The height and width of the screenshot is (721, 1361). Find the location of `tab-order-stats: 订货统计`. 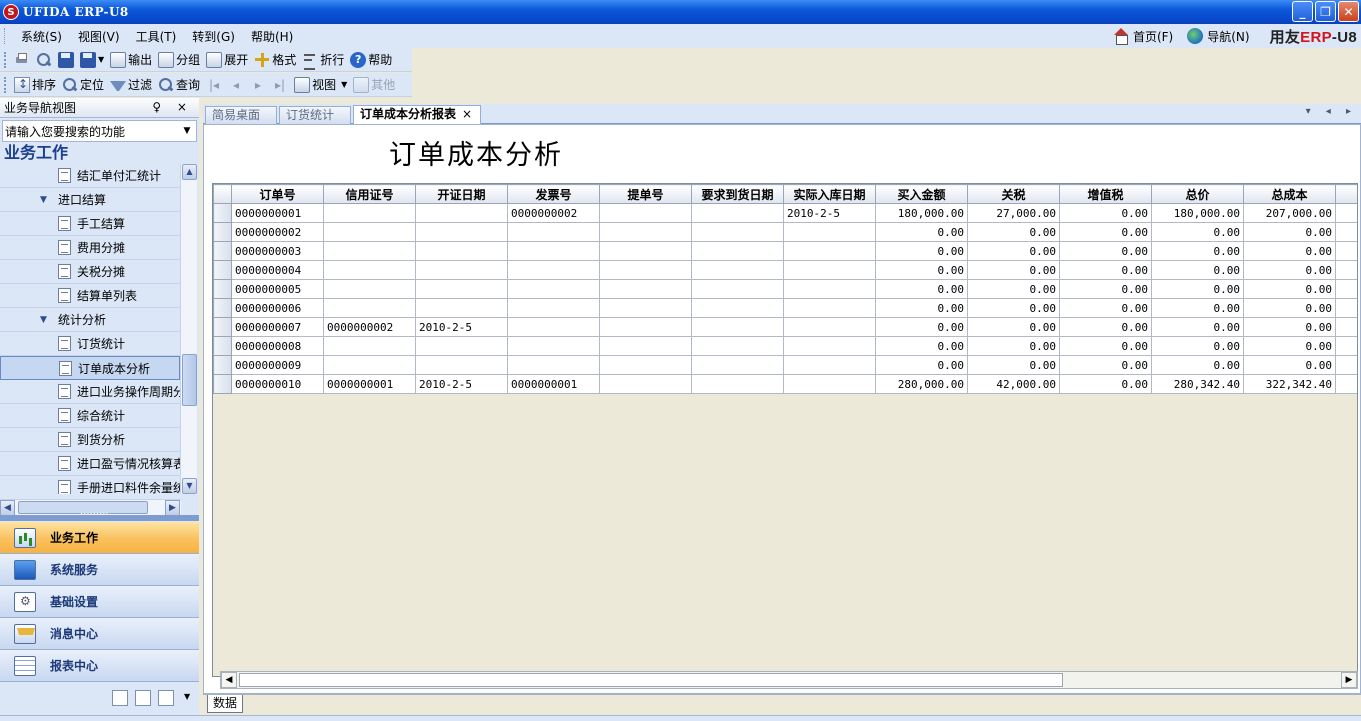

tab-order-stats: 订货统计 is located at coordinates (315, 115).